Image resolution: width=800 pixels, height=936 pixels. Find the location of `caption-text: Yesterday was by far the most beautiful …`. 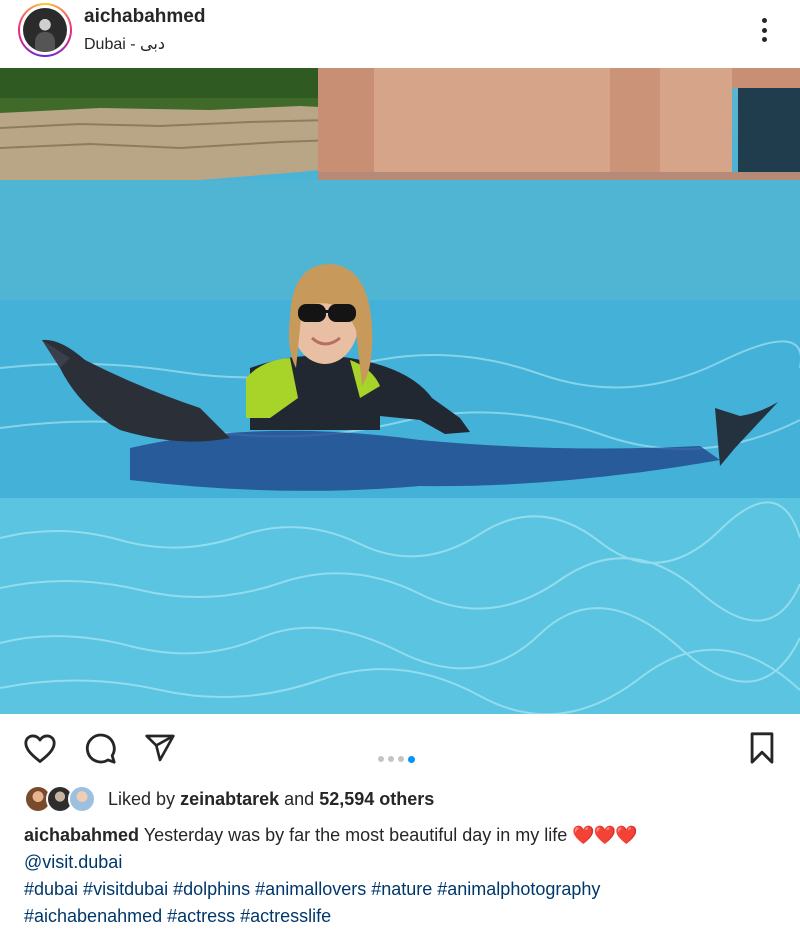

caption-text: Yesterday was by far the most beautiful … is located at coordinates (355, 835).